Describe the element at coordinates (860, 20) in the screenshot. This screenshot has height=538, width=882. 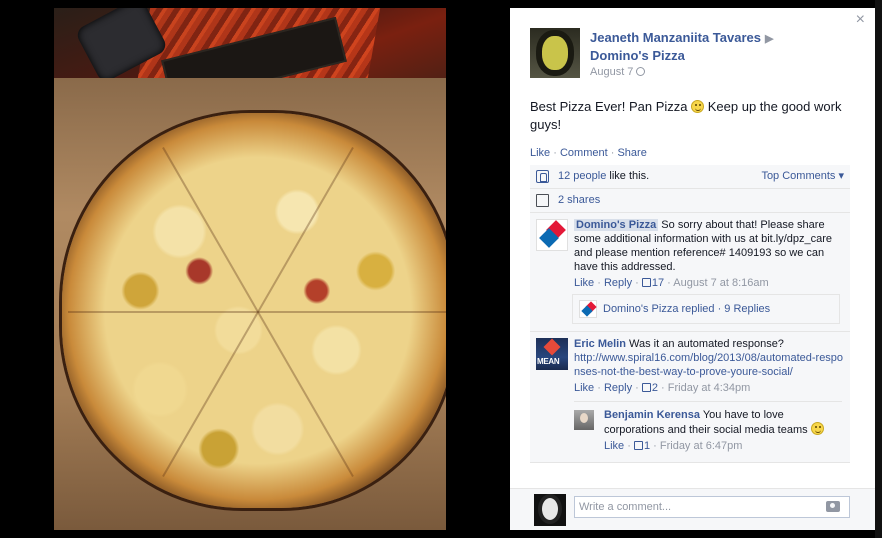
I see `close-icon: ×` at that location.